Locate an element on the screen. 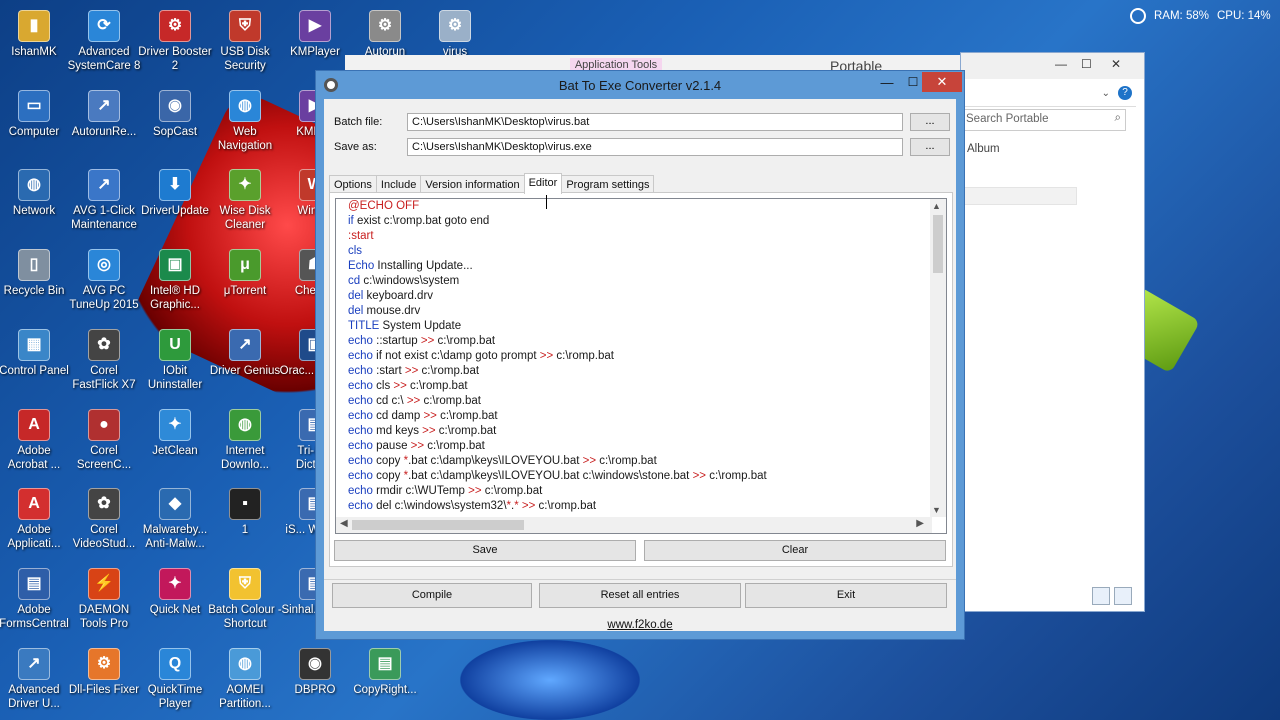  tab-options: Options is located at coordinates (353, 184).